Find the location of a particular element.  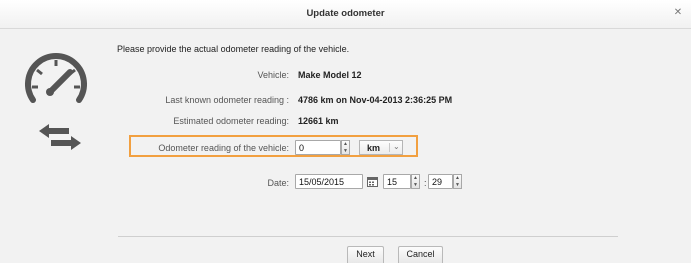

odometer-reading-input is located at coordinates (318, 147).